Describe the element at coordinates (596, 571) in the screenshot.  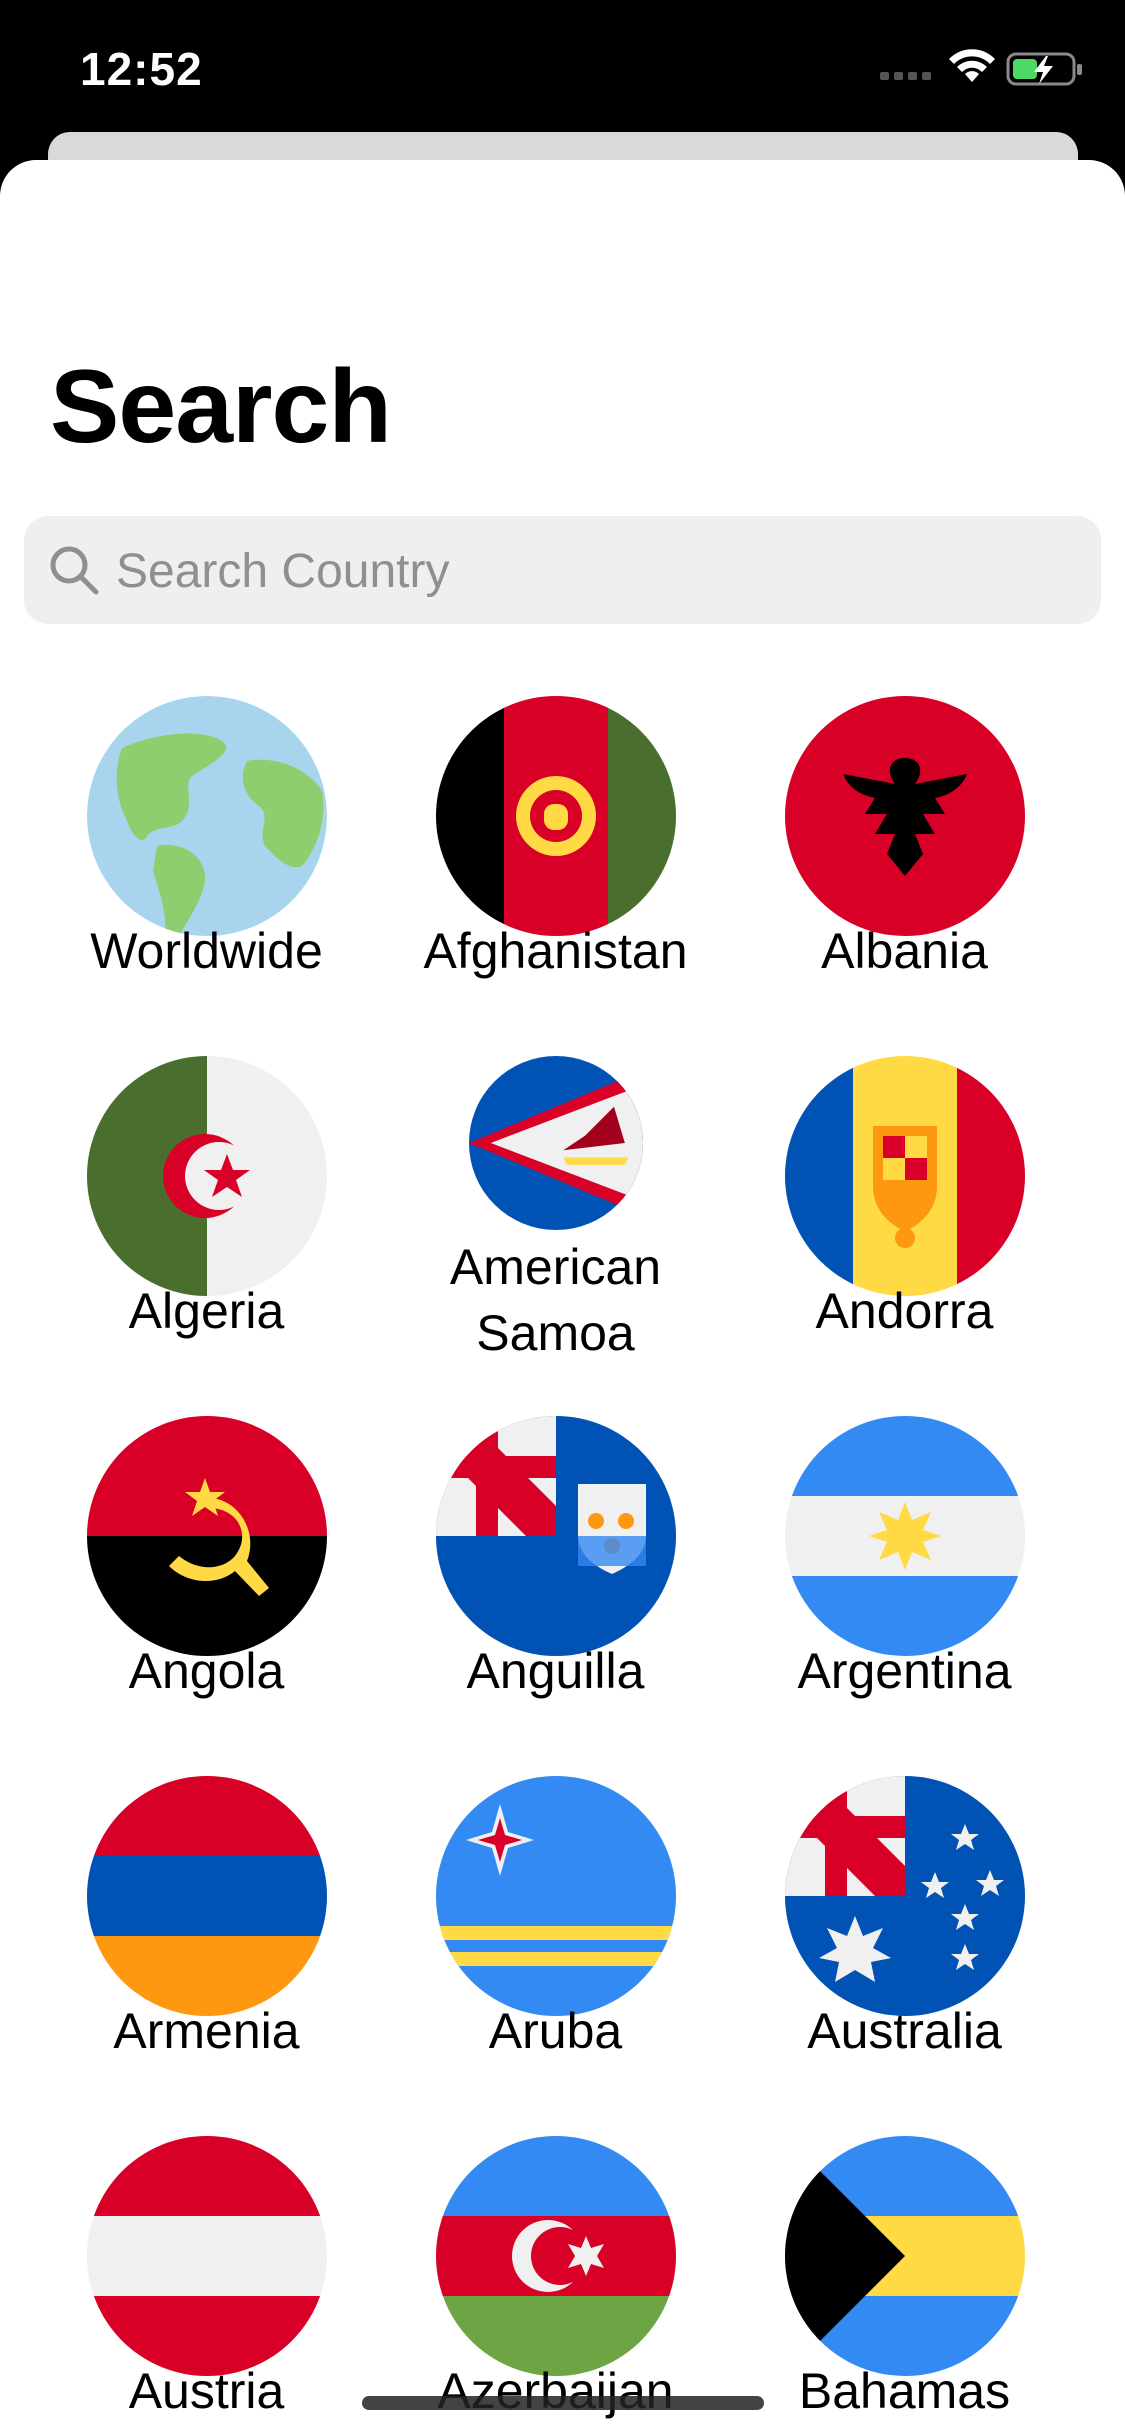
I see `search-input` at that location.